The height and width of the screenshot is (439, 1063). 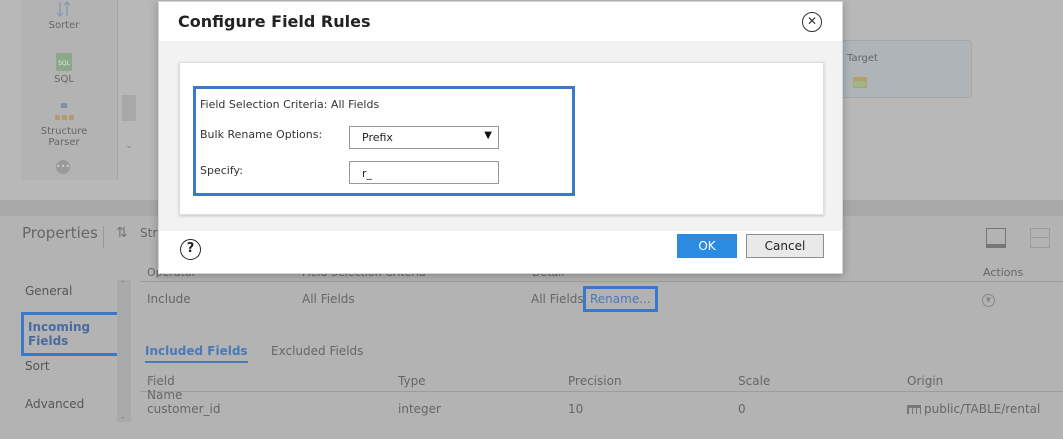 What do you see at coordinates (64, 79) in the screenshot?
I see `palette-item-label: SQL` at bounding box center [64, 79].